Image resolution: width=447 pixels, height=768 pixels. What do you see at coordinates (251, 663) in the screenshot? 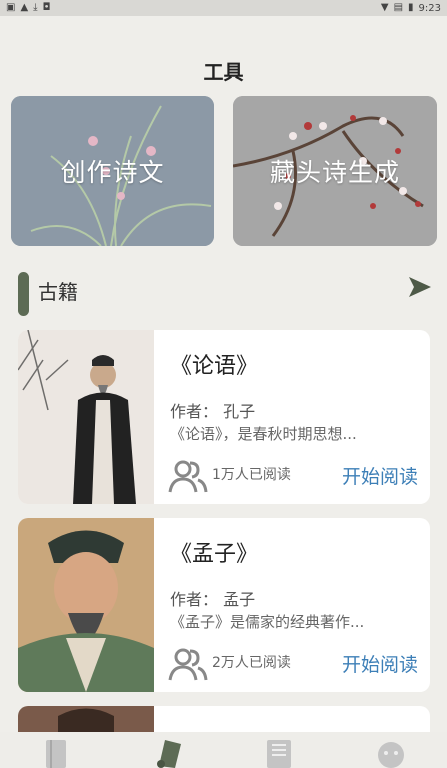
I see `reader-count: 2万人已阅读` at bounding box center [251, 663].